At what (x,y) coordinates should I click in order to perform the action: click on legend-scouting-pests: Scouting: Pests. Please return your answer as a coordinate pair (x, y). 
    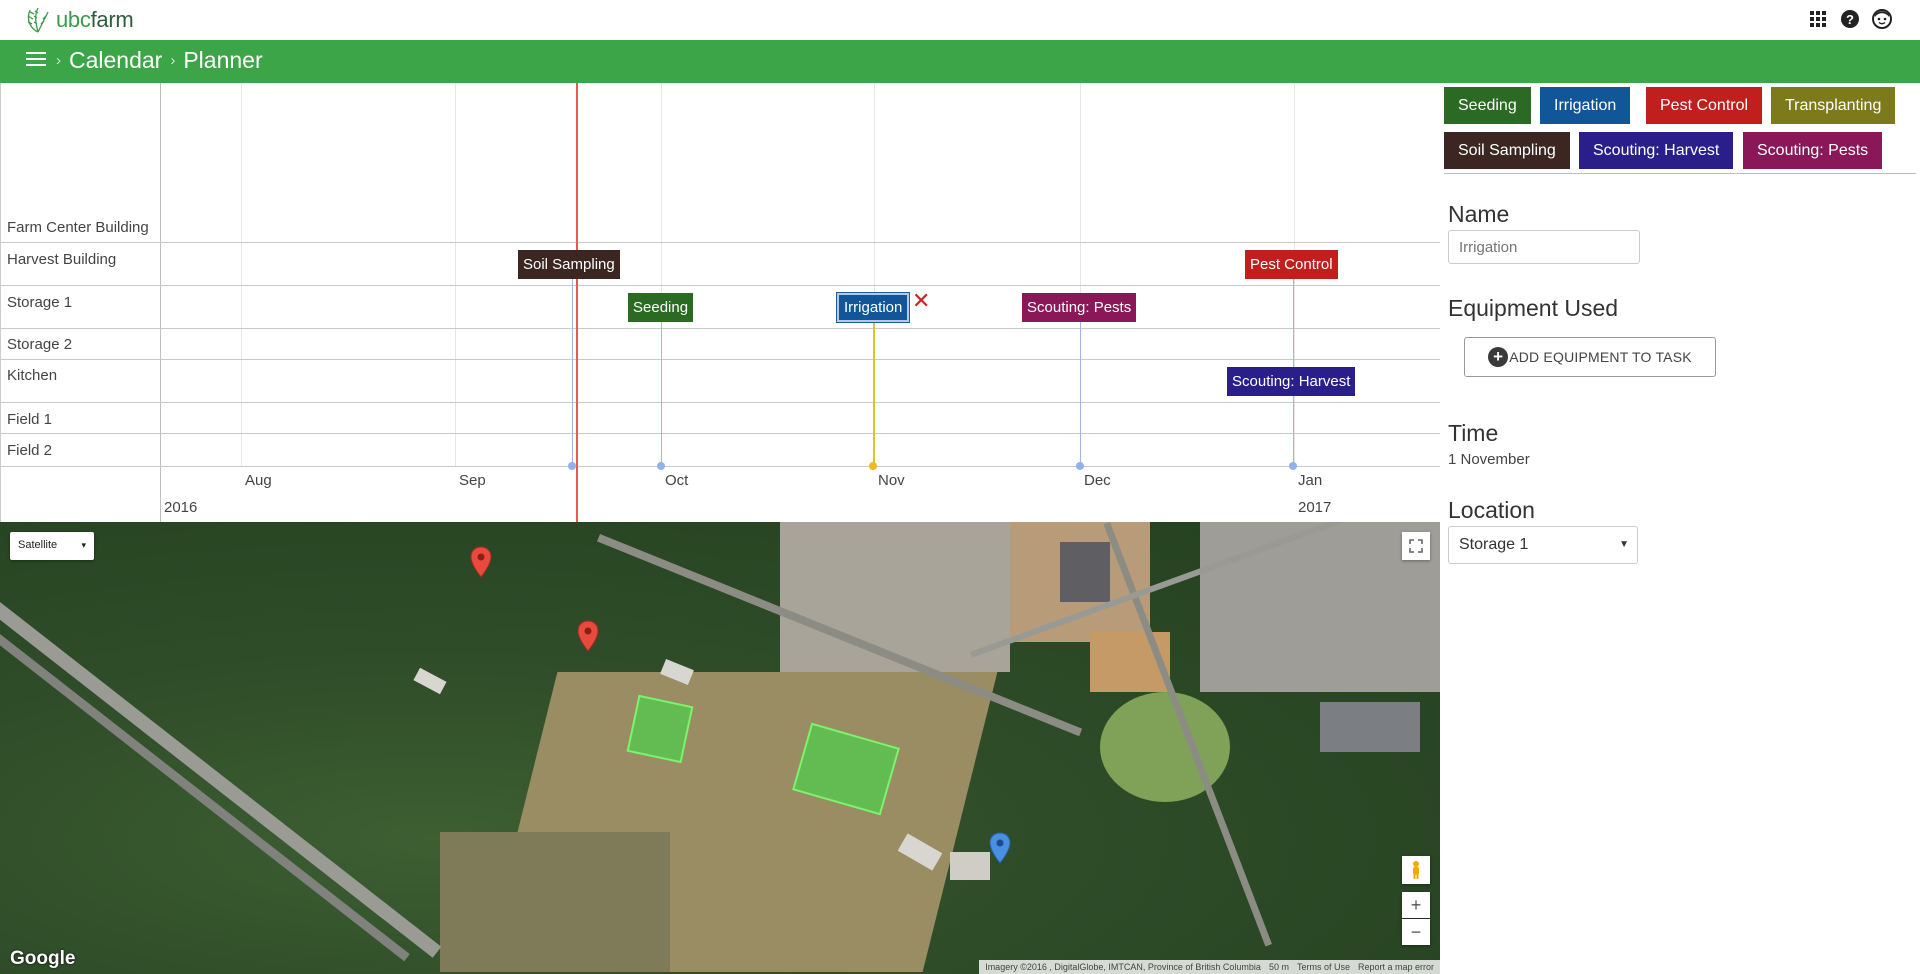
    Looking at the image, I should click on (1813, 150).